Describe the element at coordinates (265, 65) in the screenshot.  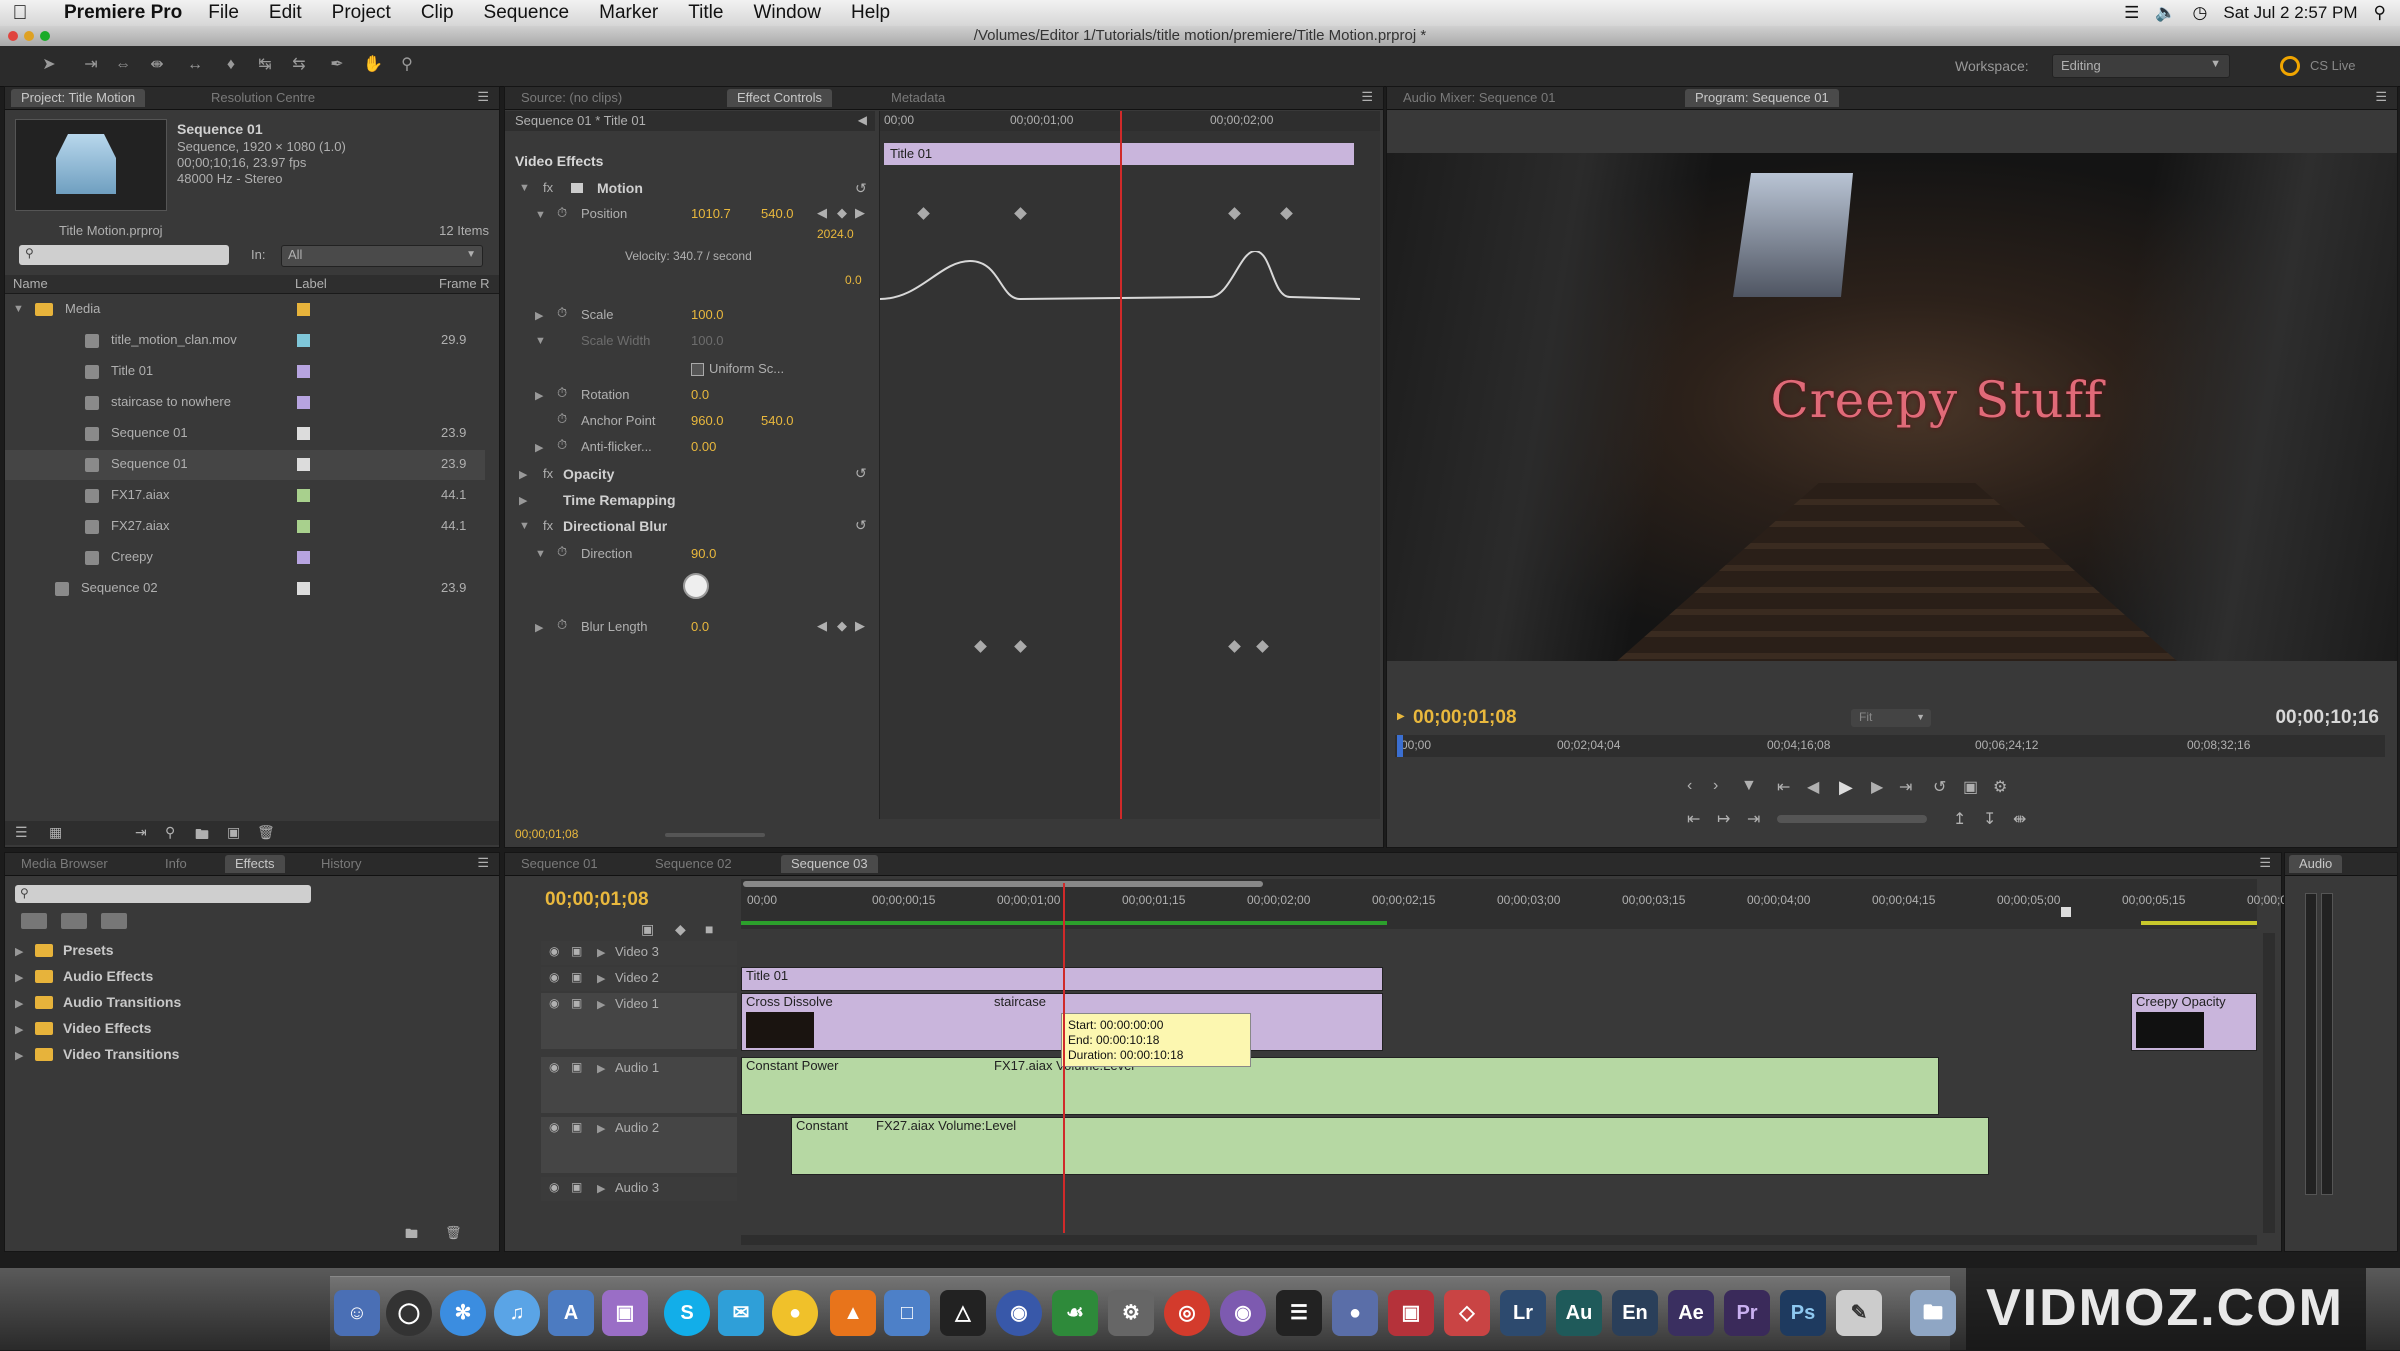
I see `slip-tool-icon: ↹` at that location.